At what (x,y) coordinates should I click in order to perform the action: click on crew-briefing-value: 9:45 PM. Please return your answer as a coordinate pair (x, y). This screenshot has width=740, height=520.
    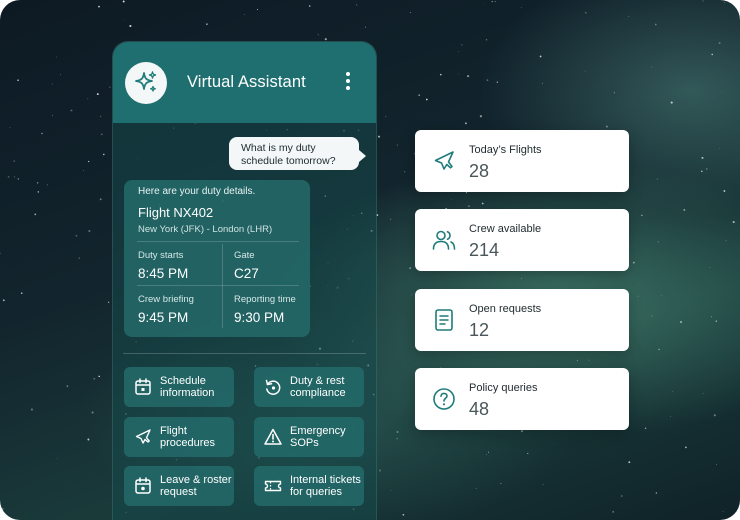
    Looking at the image, I should click on (163, 317).